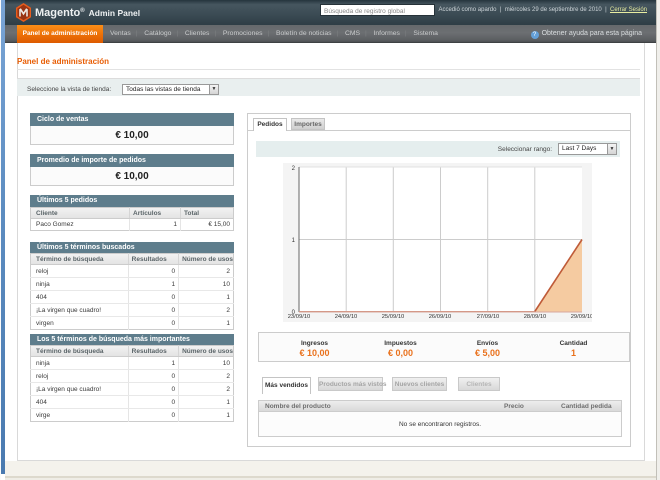 The height and width of the screenshot is (480, 660). What do you see at coordinates (346, 317) in the screenshot?
I see `svg-text: 24/09/10` at bounding box center [346, 317].